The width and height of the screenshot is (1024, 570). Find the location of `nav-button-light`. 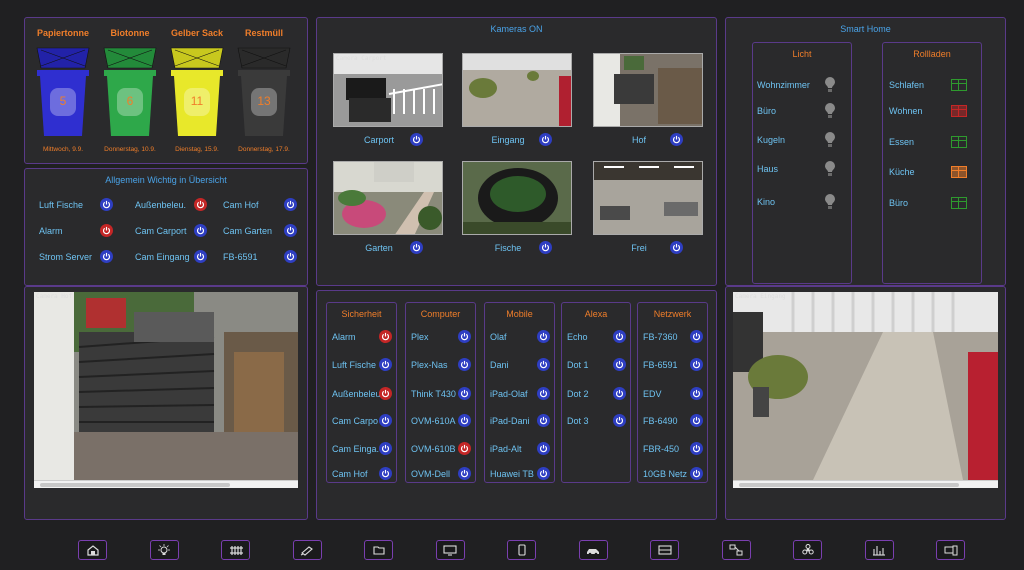

nav-button-light is located at coordinates (164, 550).